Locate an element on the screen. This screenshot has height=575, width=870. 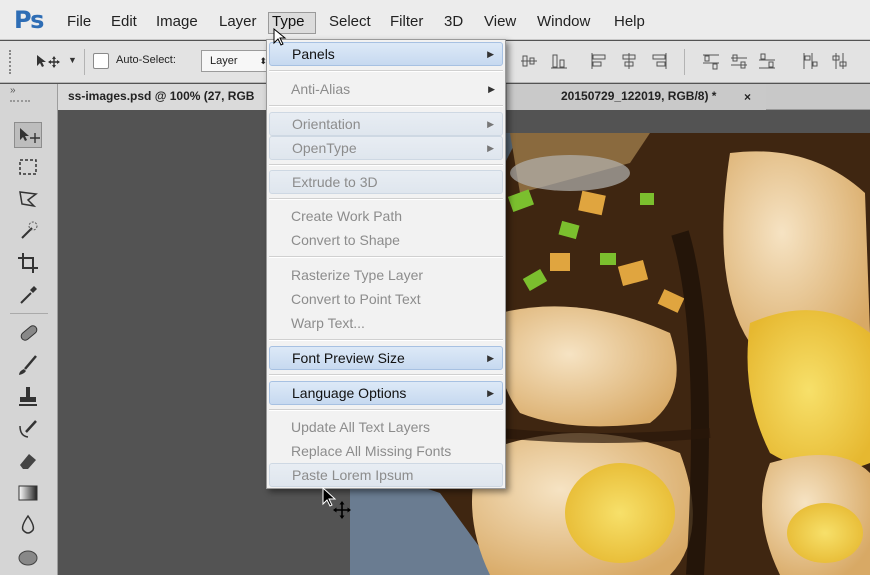
distribute-bottom-edges-icon is located at coordinates (767, 61).